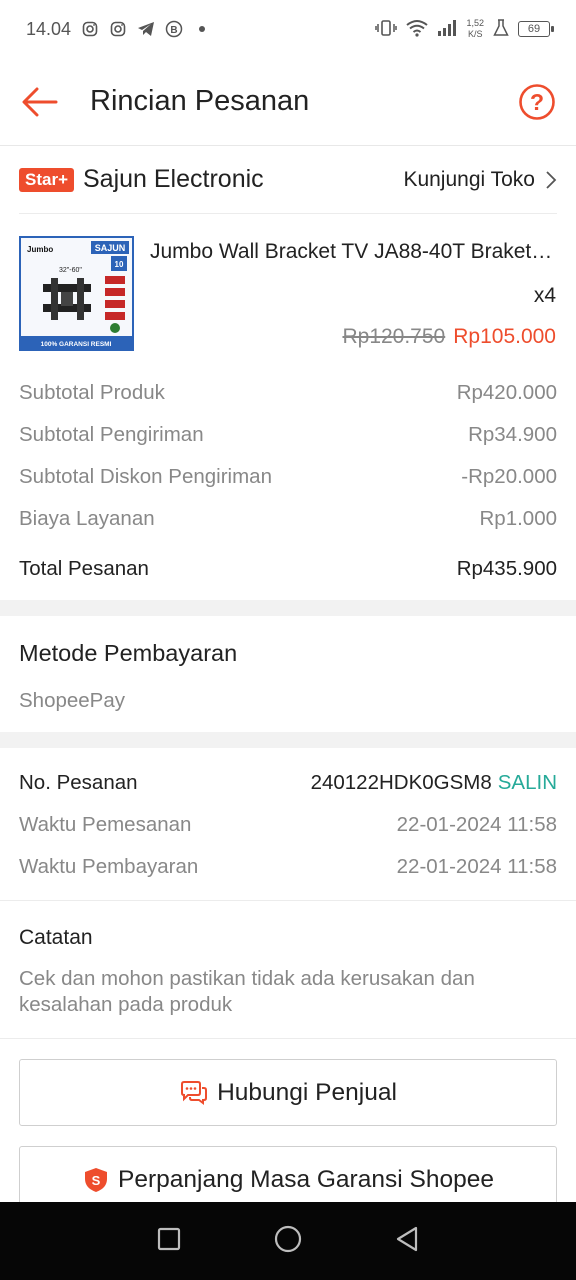 The height and width of the screenshot is (1280, 576). I want to click on payment-time-row: Waktu Pembayaran 22-01-2024 11:58, so click(288, 867).